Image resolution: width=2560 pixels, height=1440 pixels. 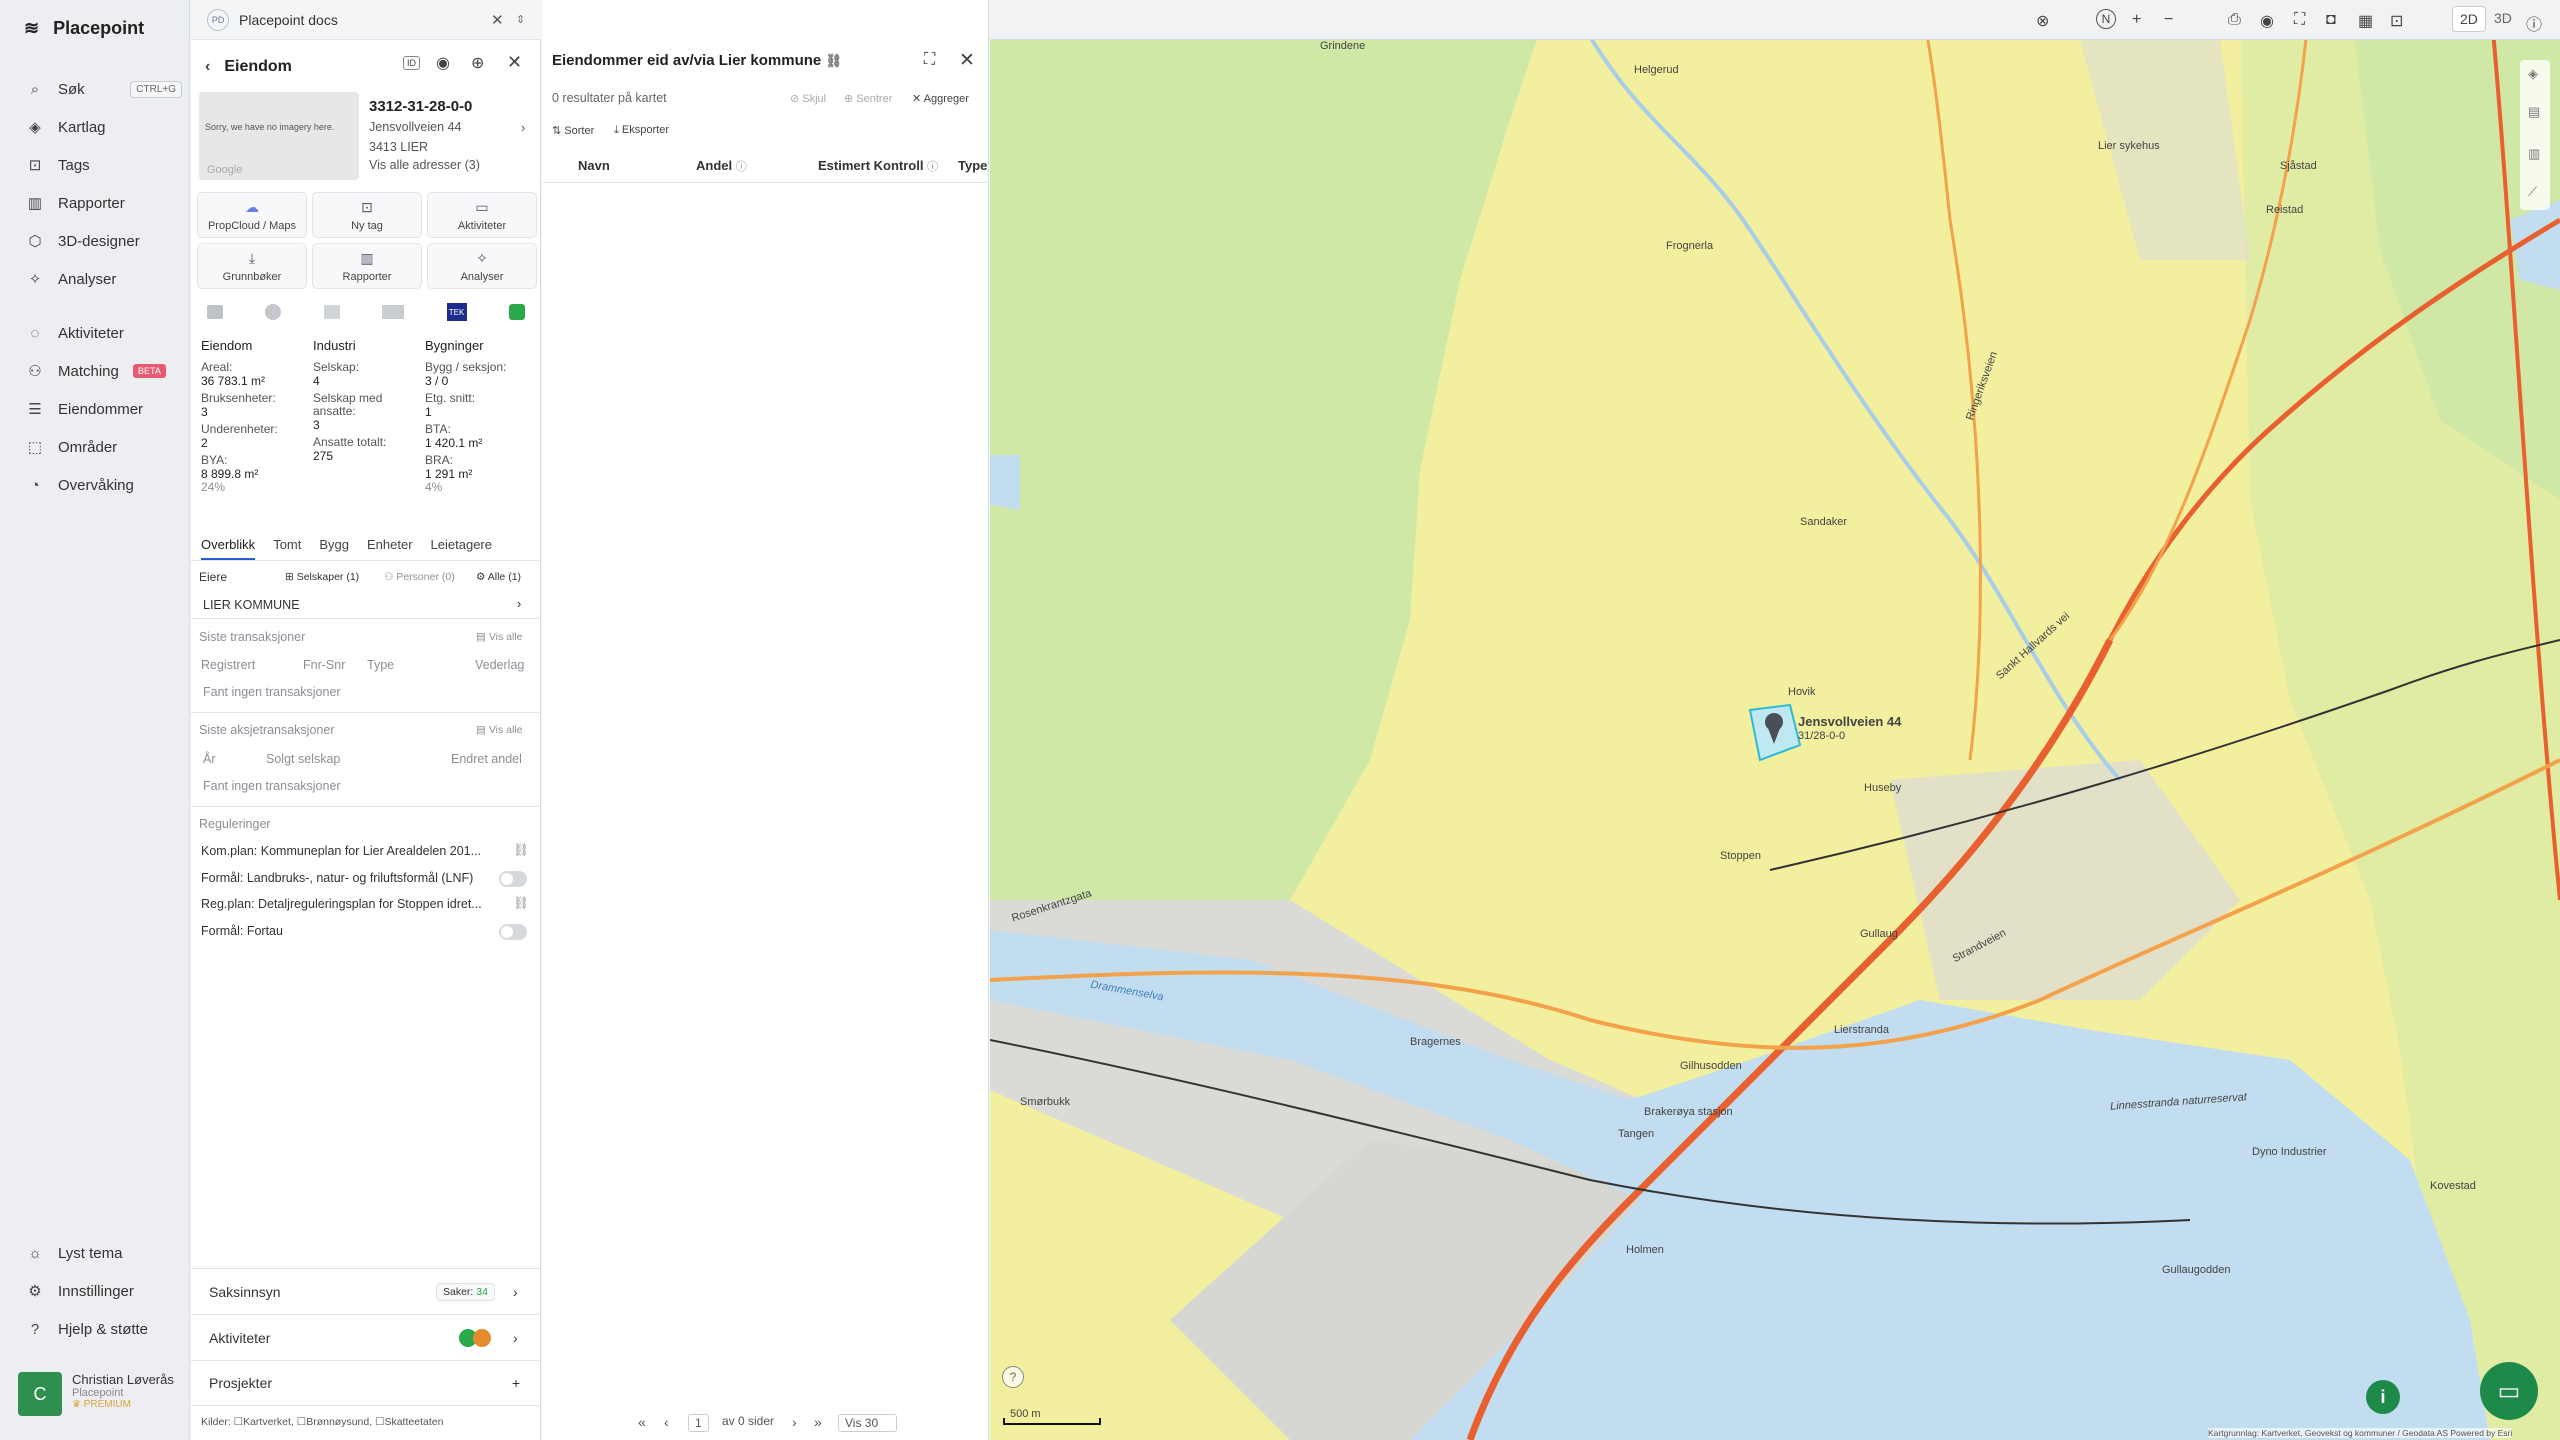 What do you see at coordinates (482, 266) in the screenshot?
I see `analyze-button: ✧ Analyser` at bounding box center [482, 266].